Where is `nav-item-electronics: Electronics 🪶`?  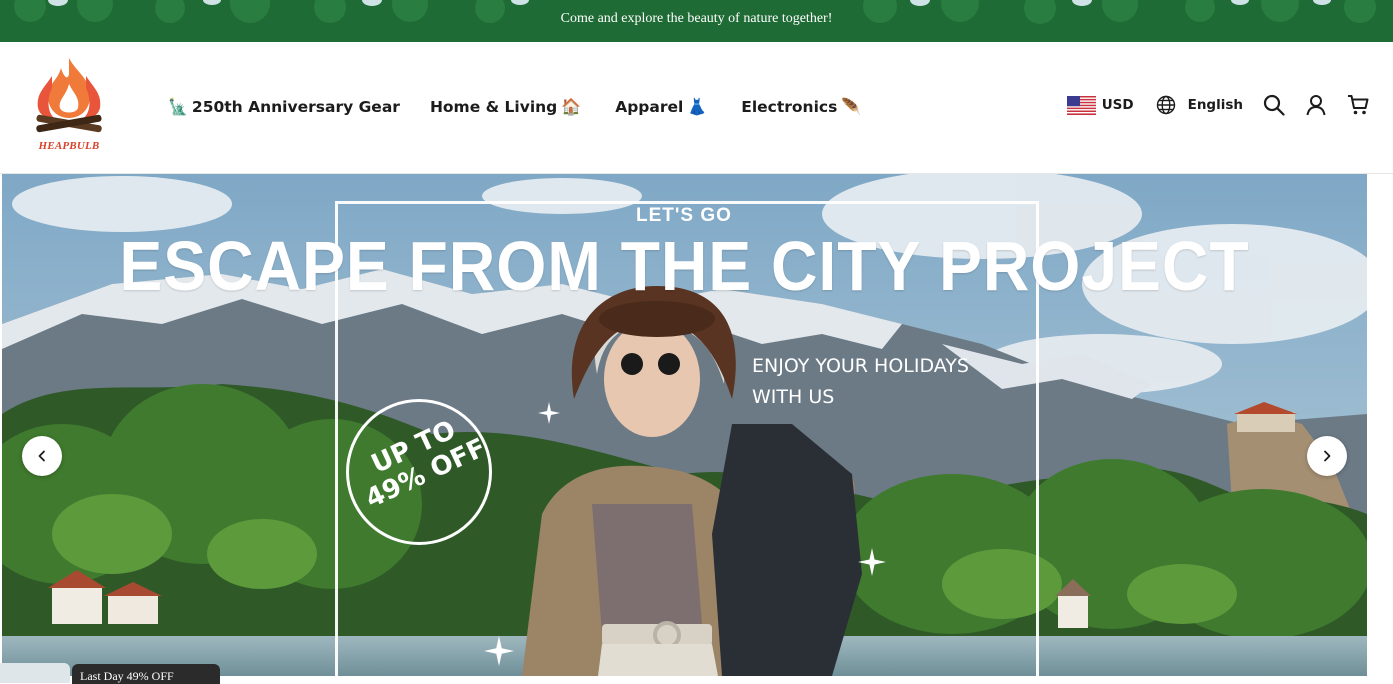 nav-item-electronics: Electronics 🪶 is located at coordinates (803, 106).